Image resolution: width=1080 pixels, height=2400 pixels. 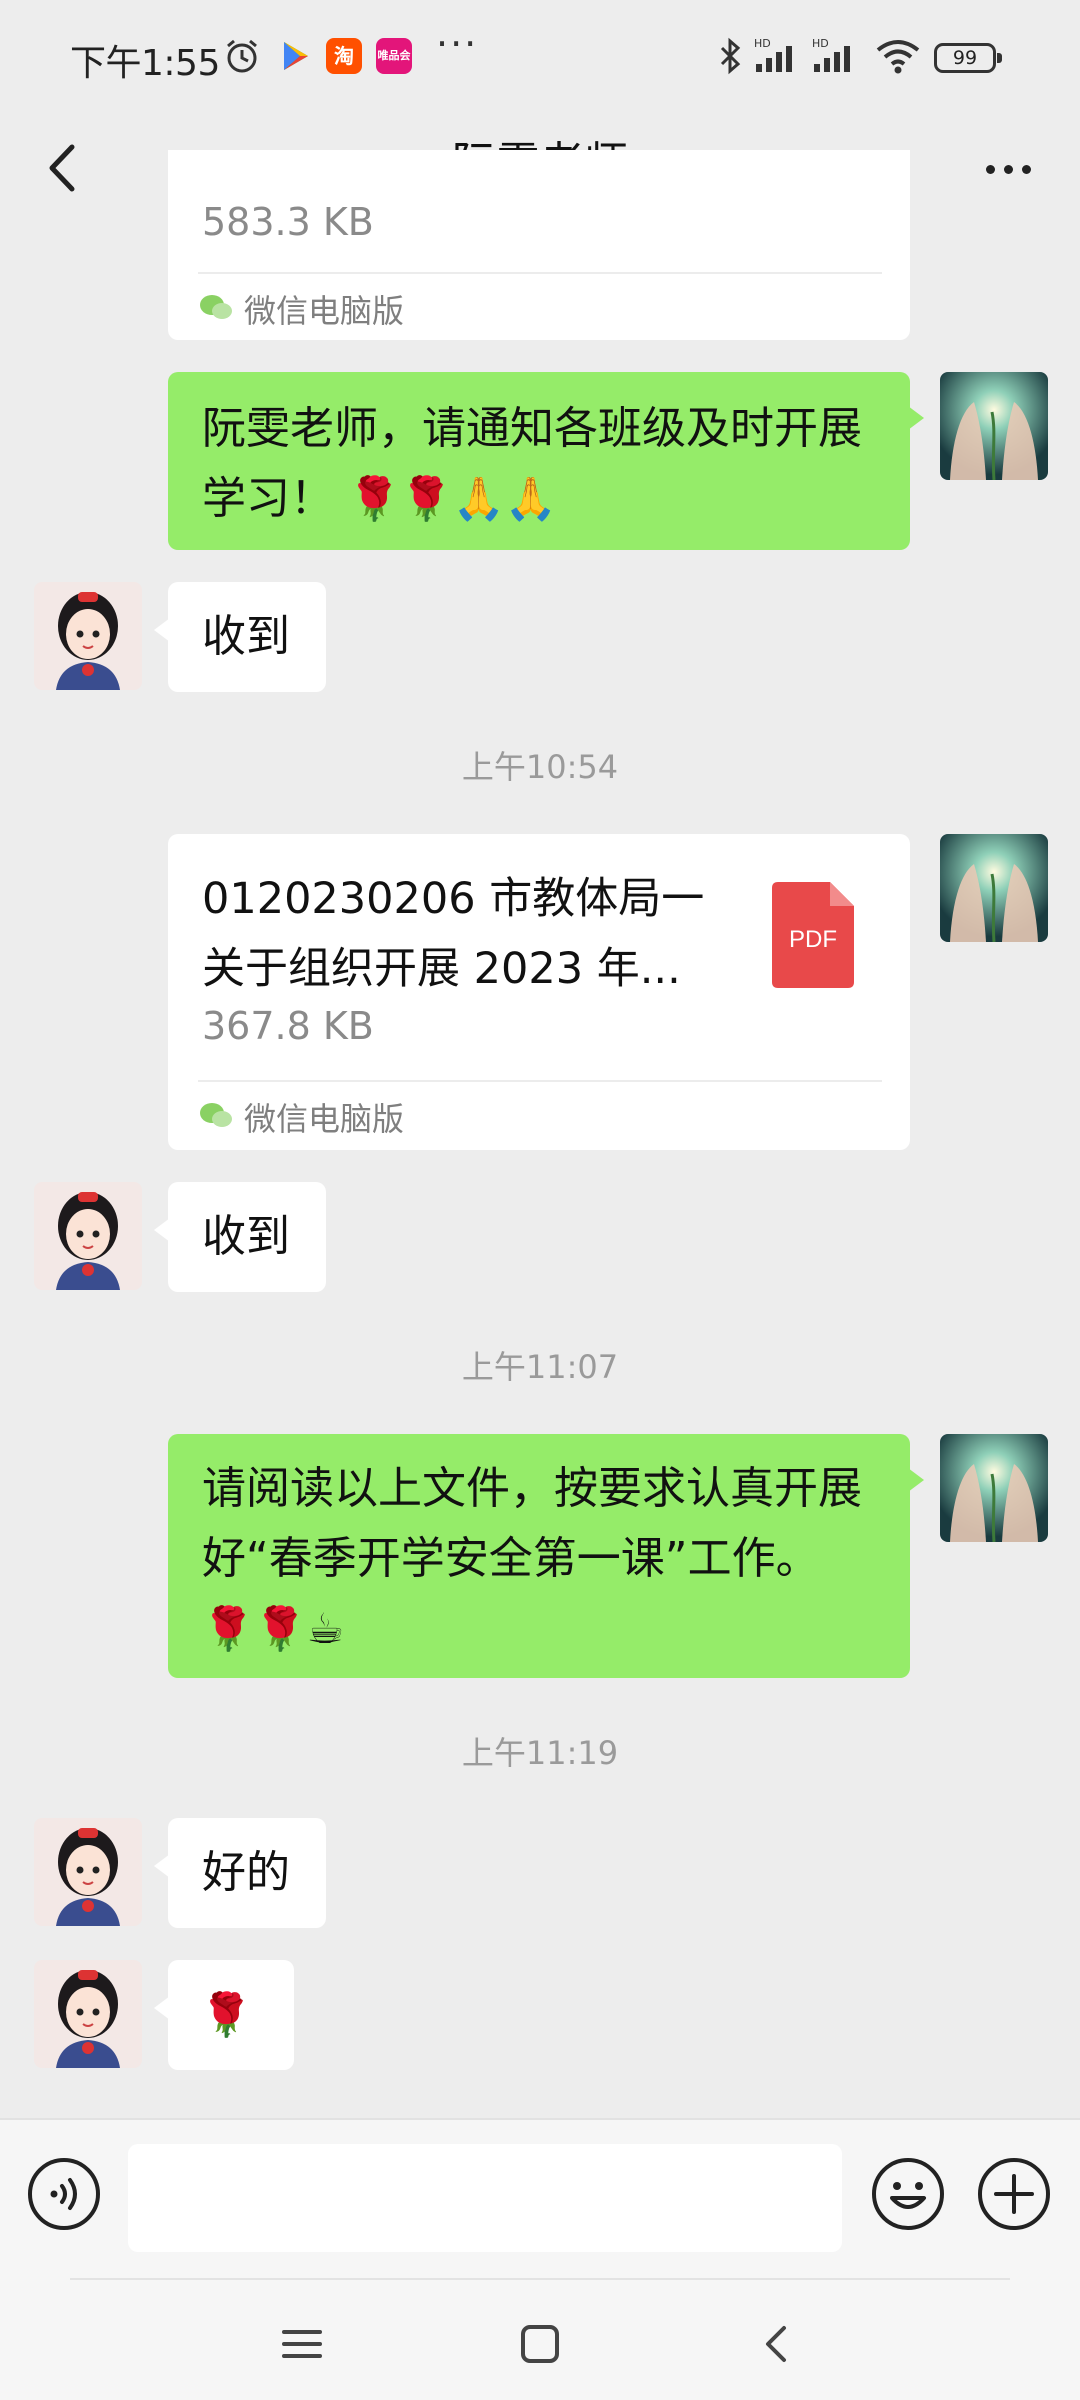 What do you see at coordinates (813, 939) in the screenshot?
I see `pdf-label: PDF` at bounding box center [813, 939].